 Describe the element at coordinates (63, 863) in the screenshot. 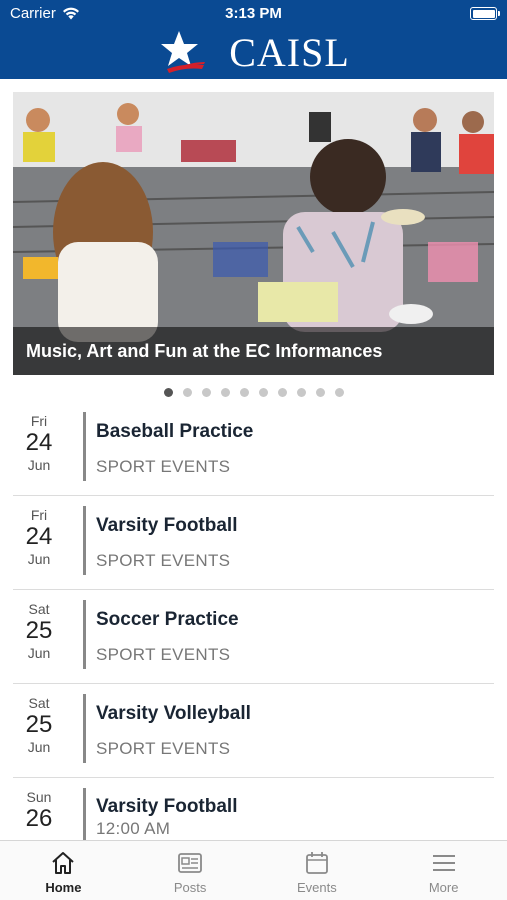

I see `home-icon` at that location.